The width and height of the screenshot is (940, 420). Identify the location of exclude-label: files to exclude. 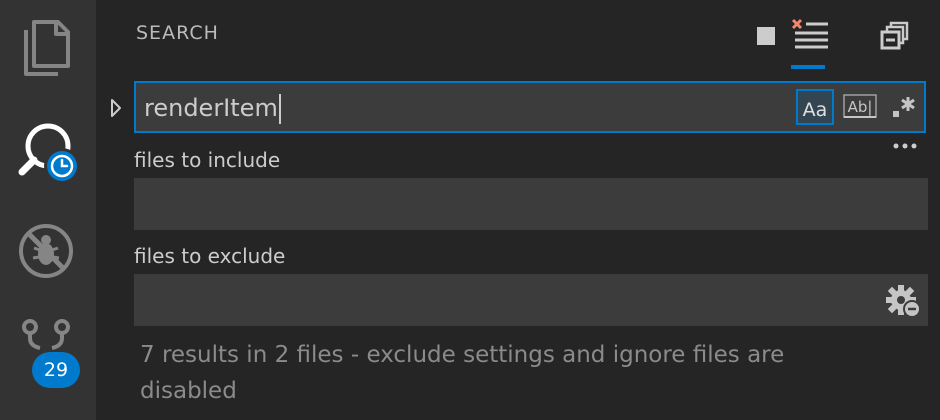
(210, 256).